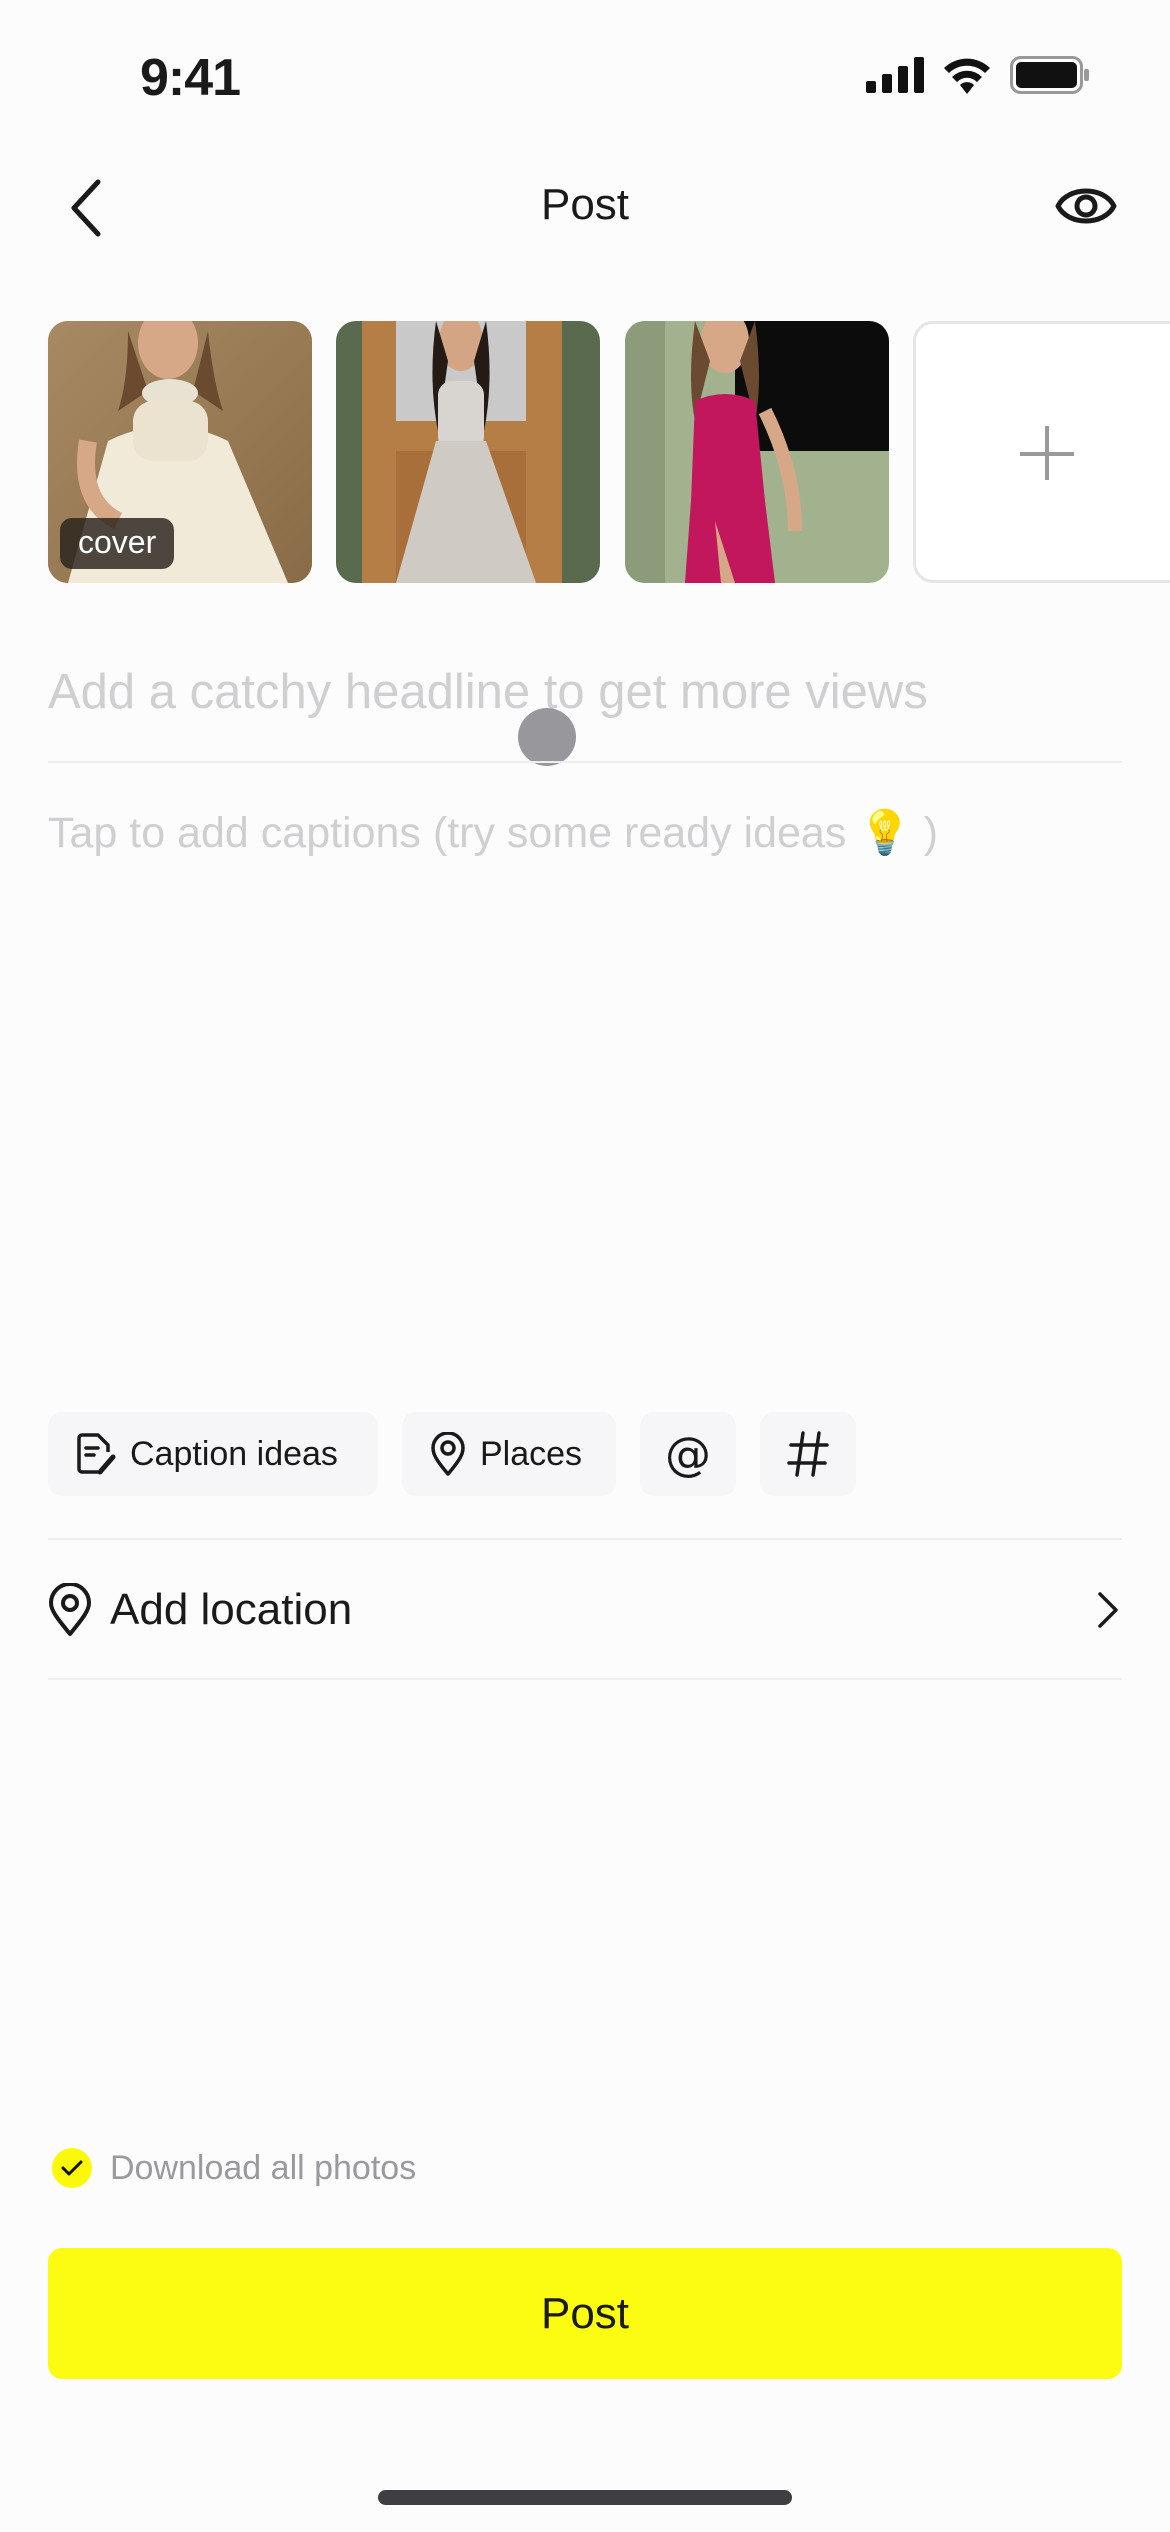 This screenshot has width=1170, height=2532. Describe the element at coordinates (190, 78) in the screenshot. I see `status-time: 9:41` at that location.